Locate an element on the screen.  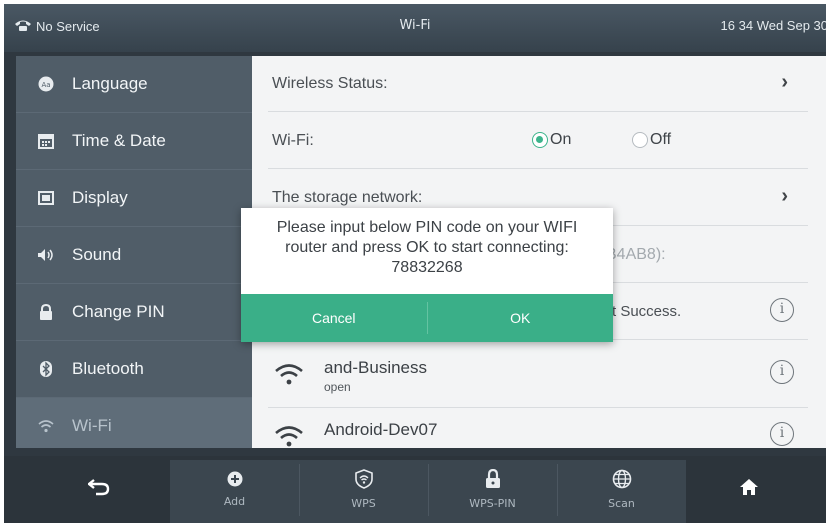
screen-title: Wi-Fi is located at coordinates (415, 25).